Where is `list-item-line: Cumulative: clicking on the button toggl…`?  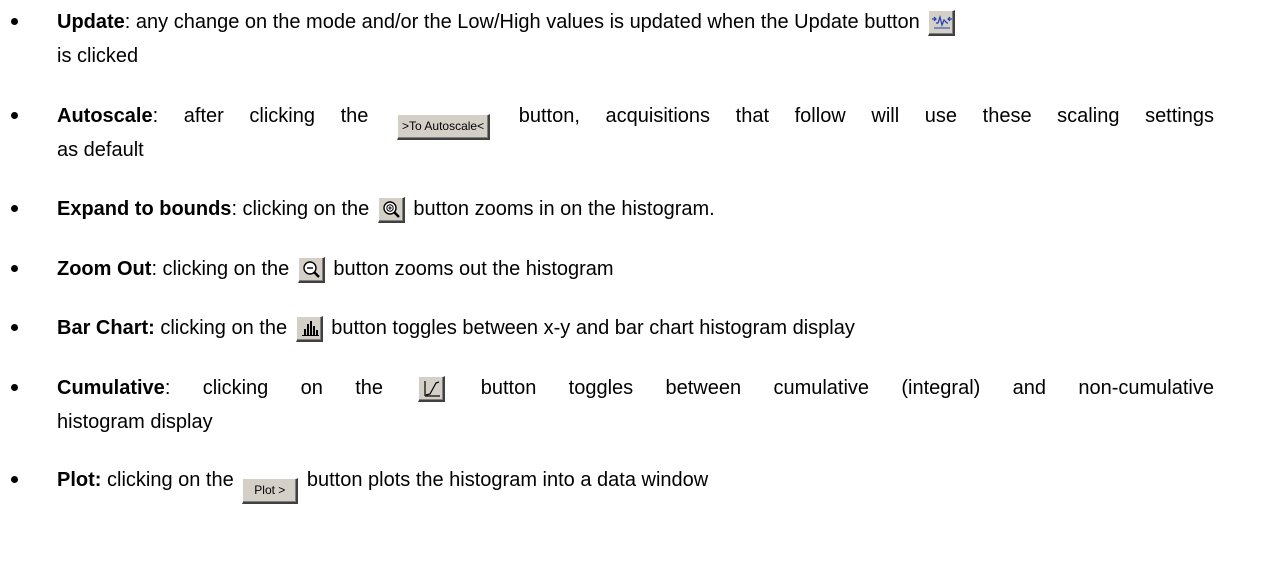
list-item-line: Cumulative: clicking on the button toggl… is located at coordinates (635, 389).